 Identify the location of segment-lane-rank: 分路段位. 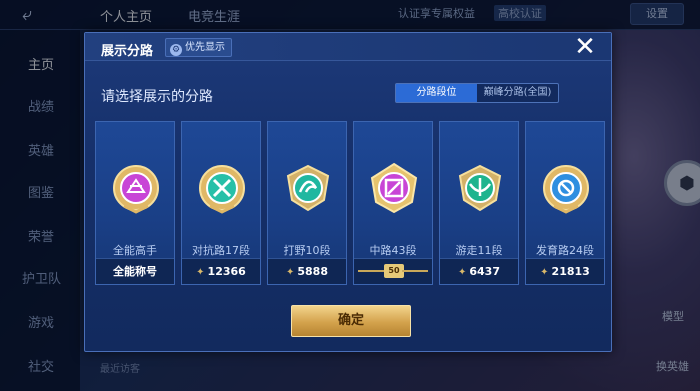
(436, 93).